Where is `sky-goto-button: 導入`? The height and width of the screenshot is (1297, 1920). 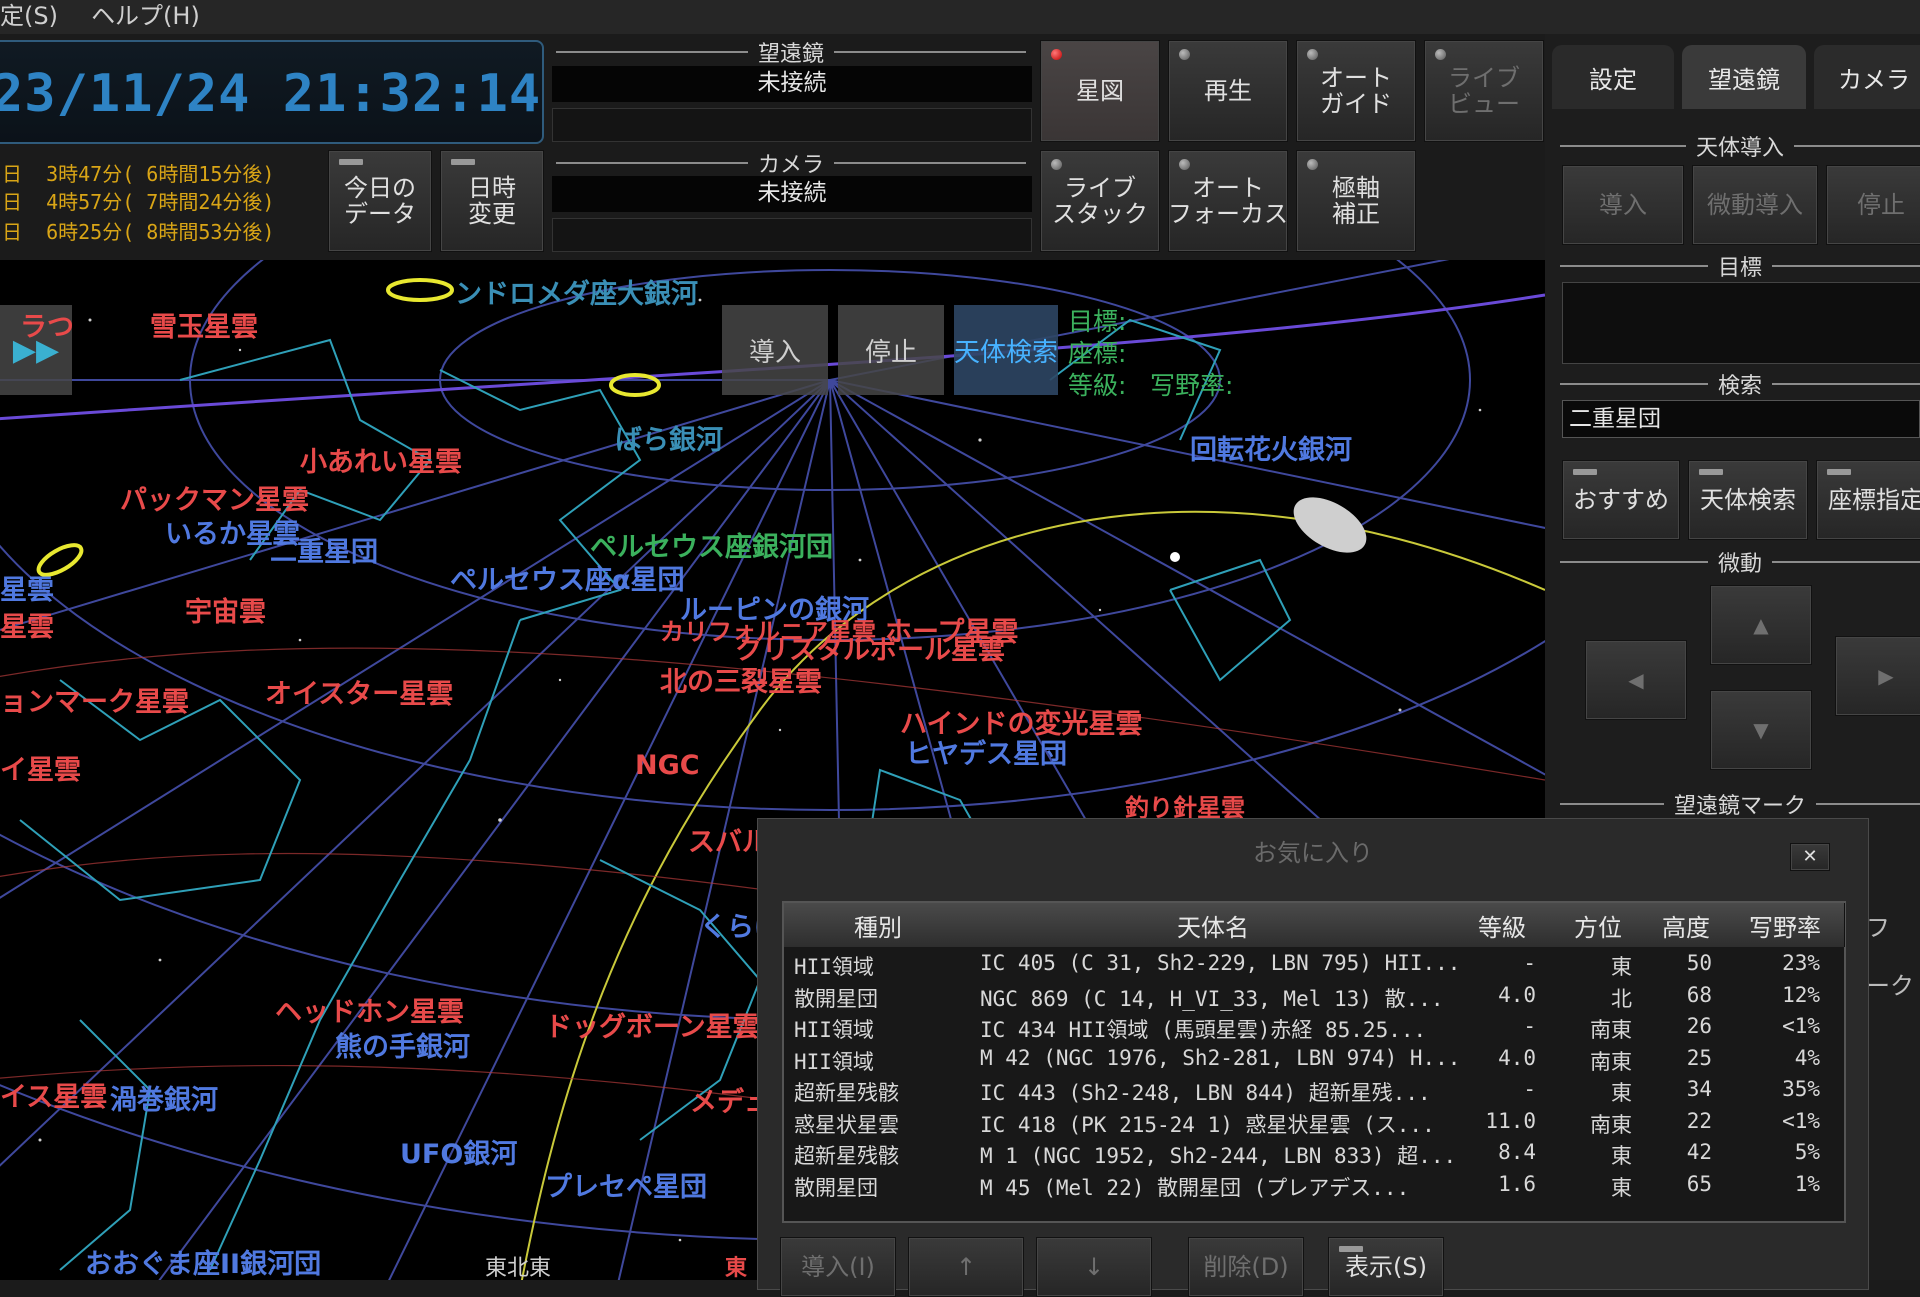
sky-goto-button: 導入 is located at coordinates (775, 350).